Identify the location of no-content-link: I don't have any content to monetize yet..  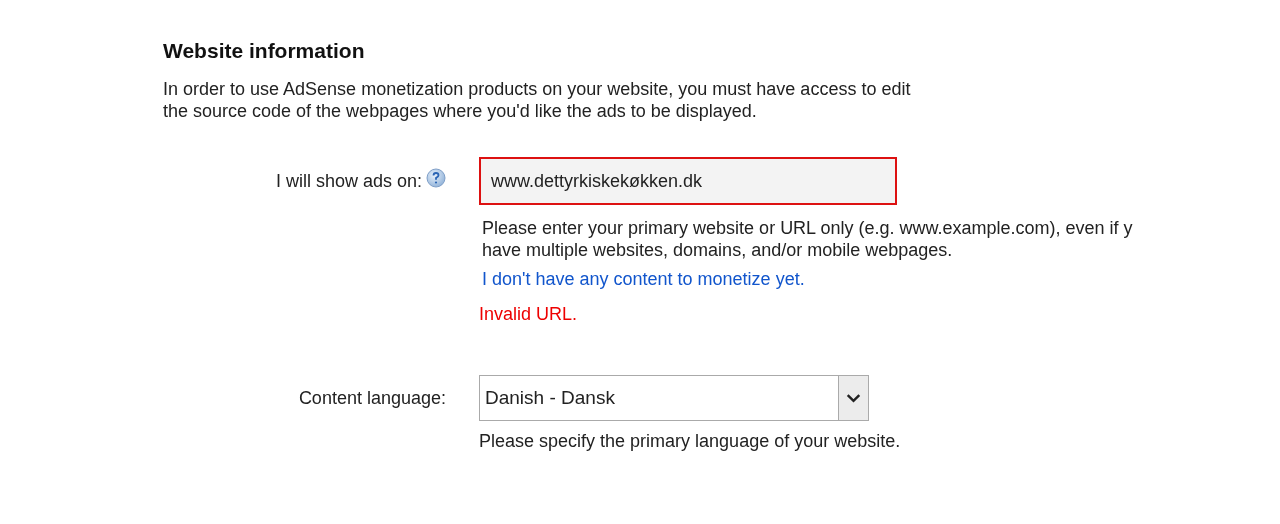
(881, 279).